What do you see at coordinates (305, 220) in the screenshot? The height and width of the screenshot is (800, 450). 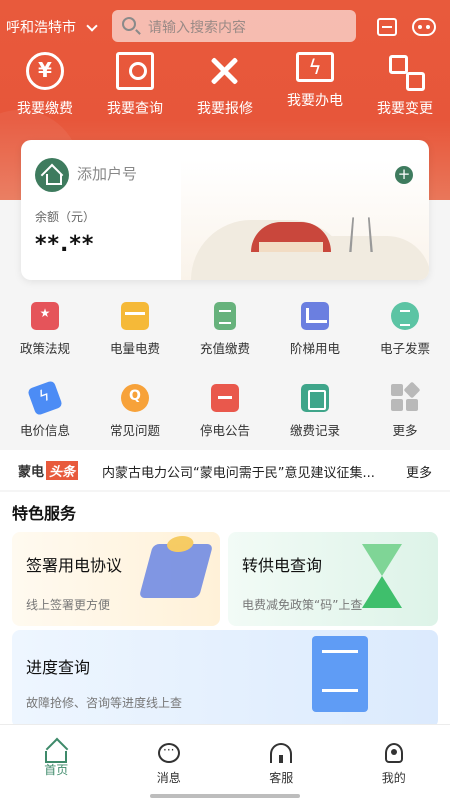 I see `city-illustration` at bounding box center [305, 220].